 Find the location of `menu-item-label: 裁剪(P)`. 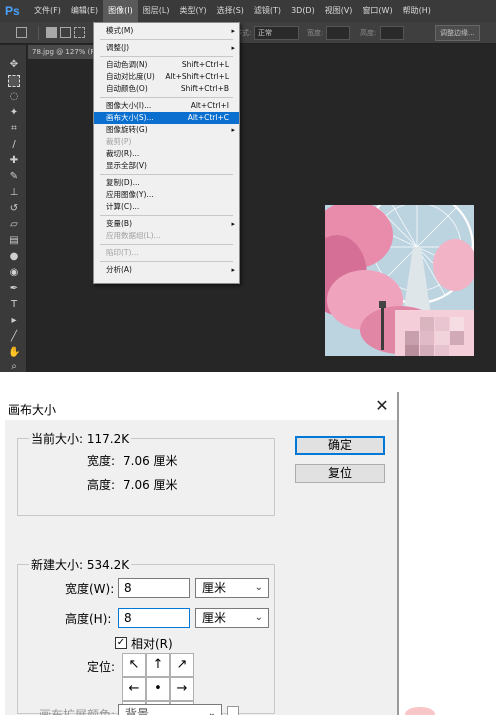

menu-item-label: 裁剪(P) is located at coordinates (119, 141).